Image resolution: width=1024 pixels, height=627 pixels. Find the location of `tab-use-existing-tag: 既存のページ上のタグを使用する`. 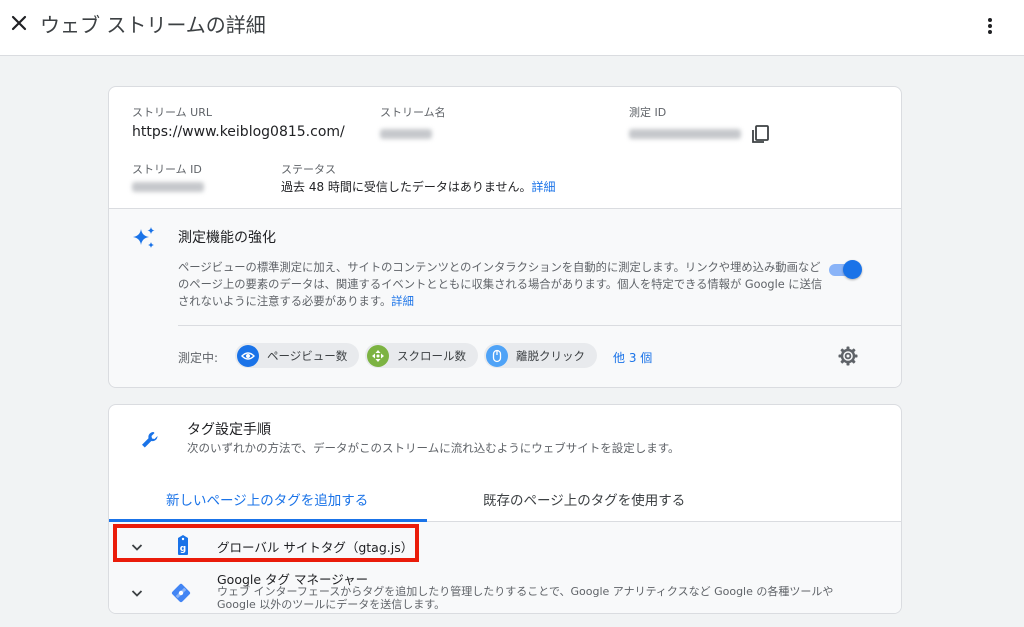

tab-use-existing-tag: 既存のページ上のタグを使用する is located at coordinates (584, 499).